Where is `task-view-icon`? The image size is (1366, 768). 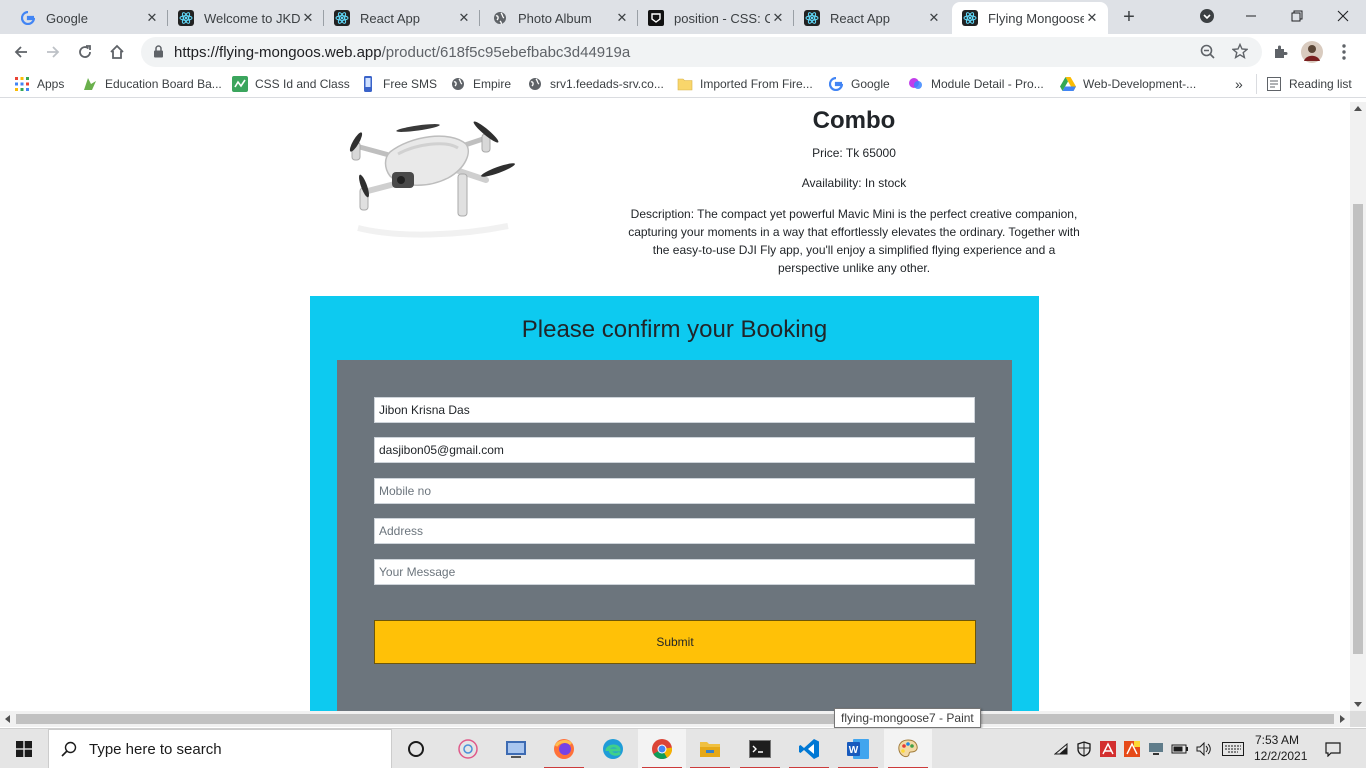
task-view-icon is located at coordinates (468, 748).